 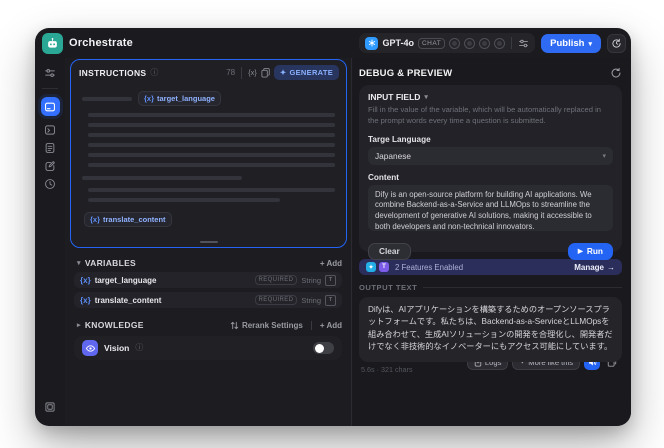 I want to click on rerank-icon, so click(x=234, y=325).